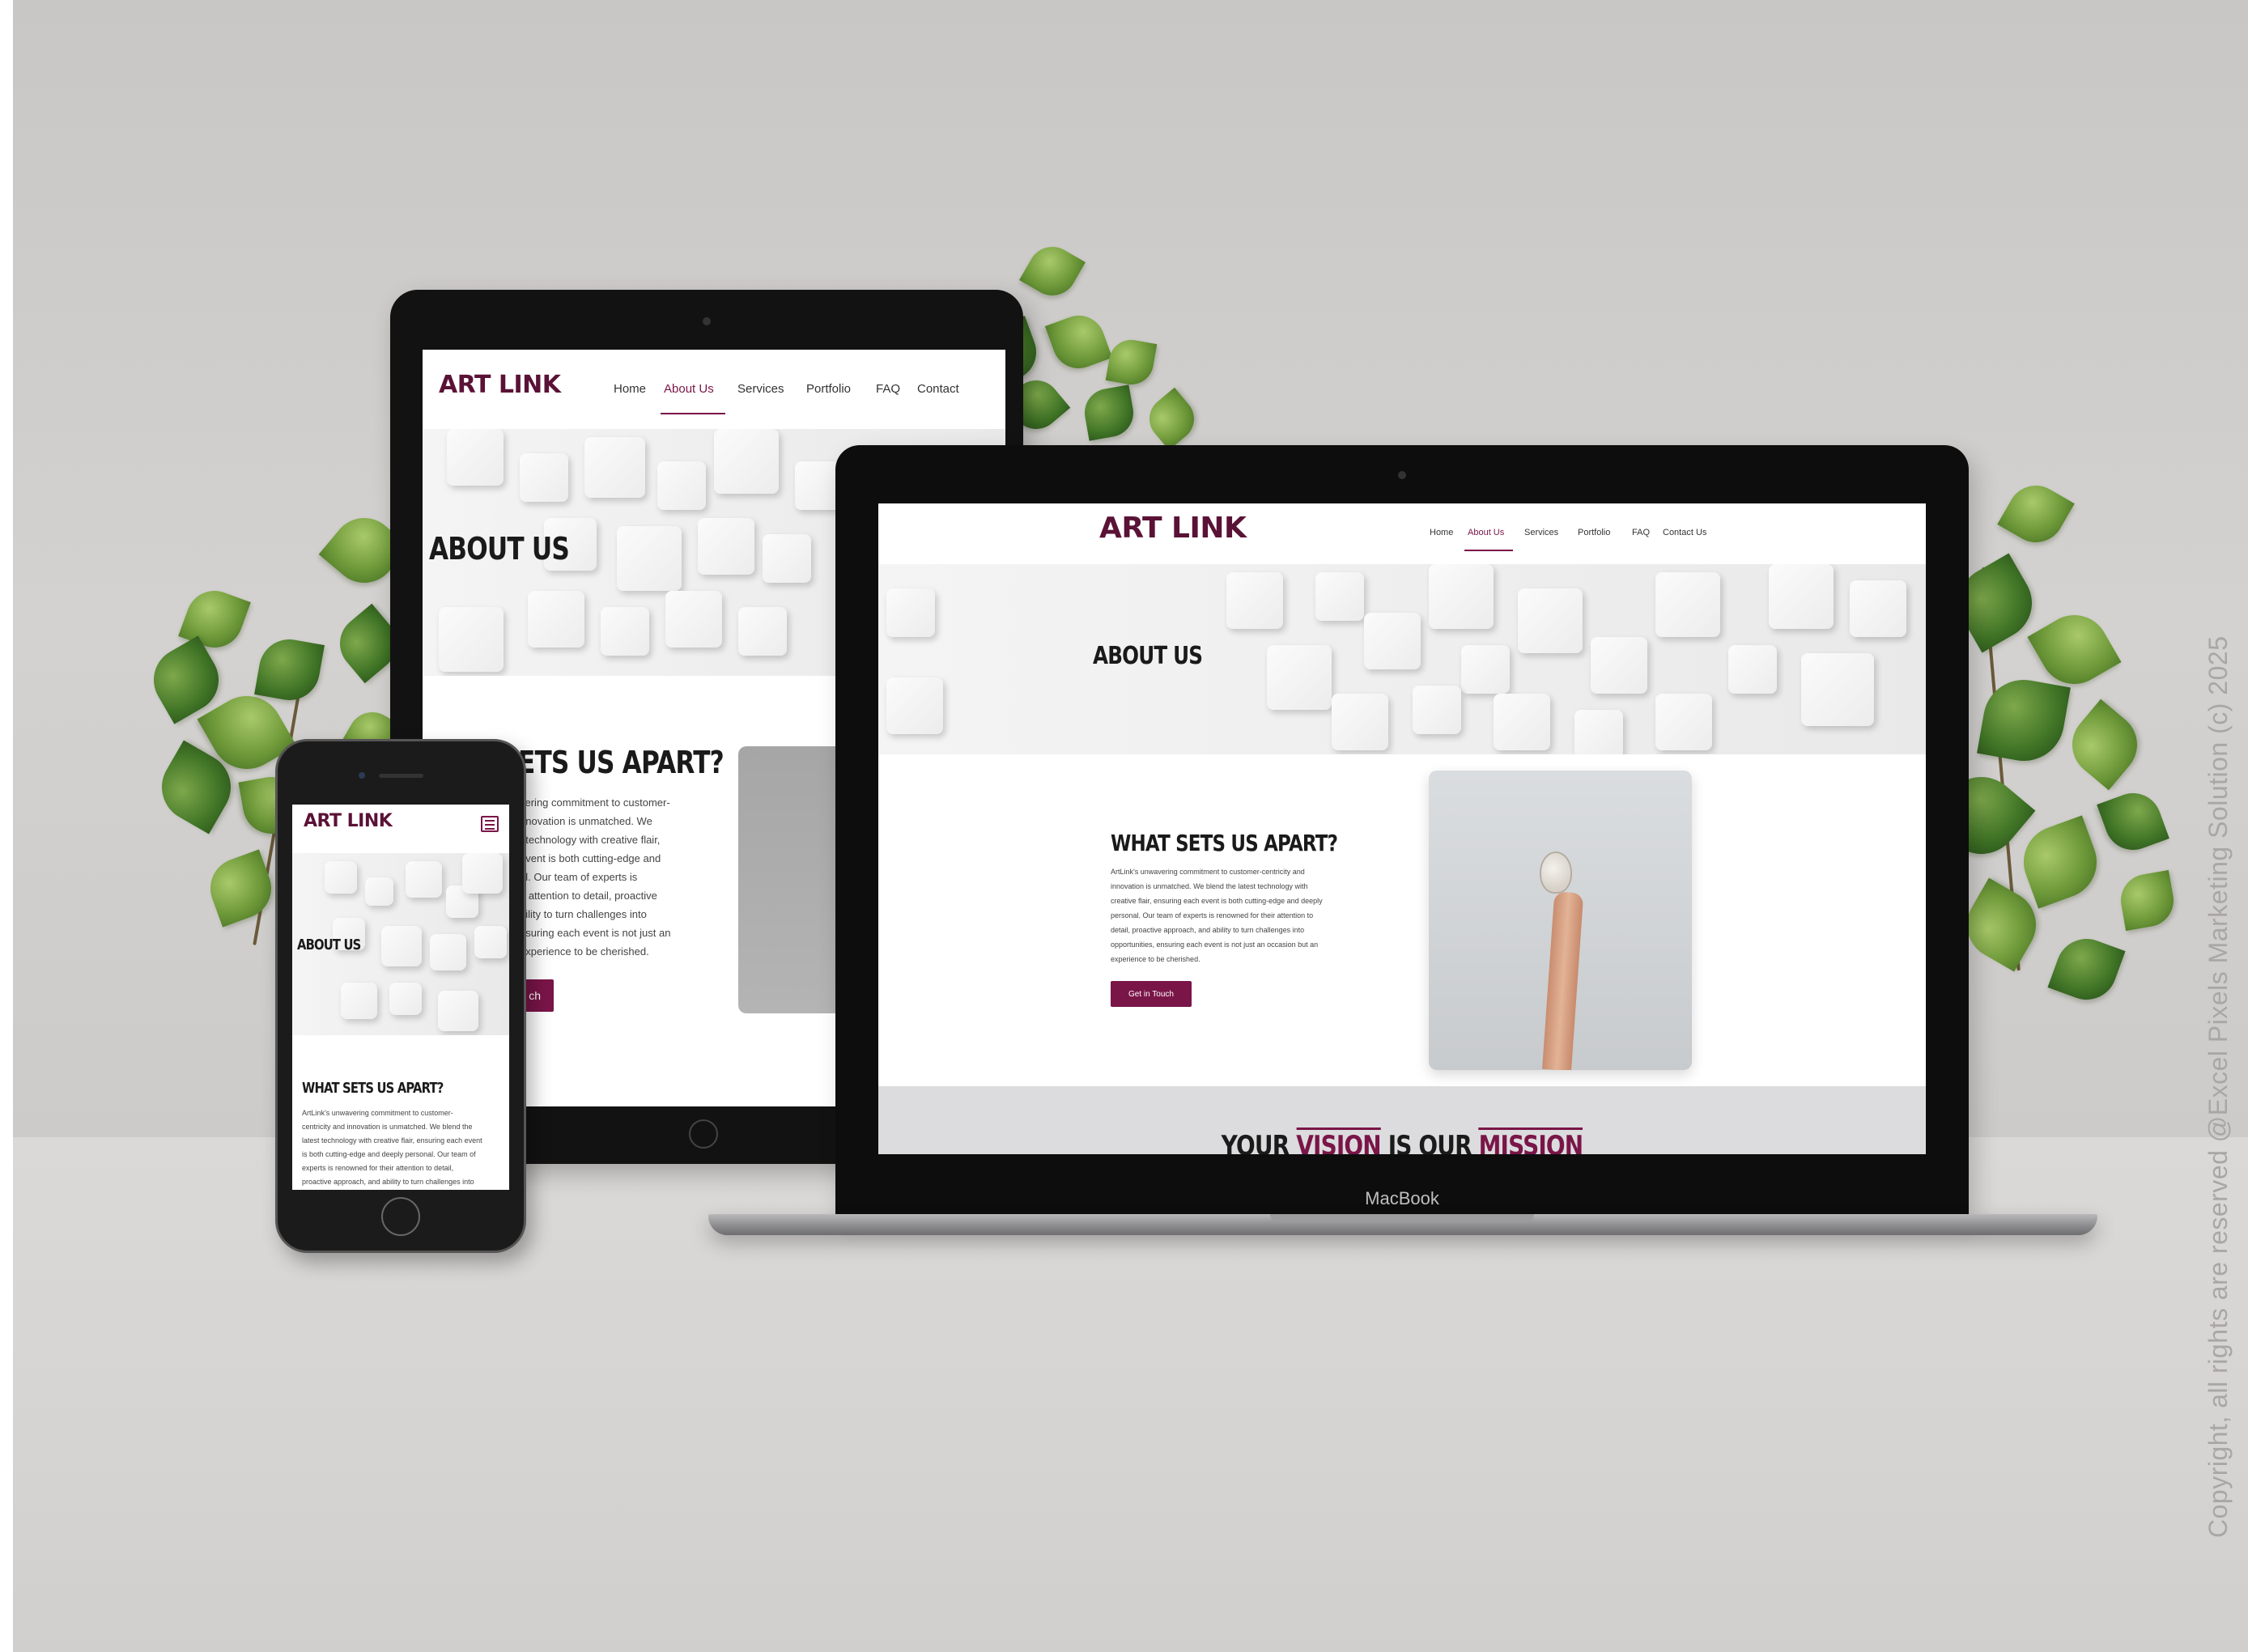 Image resolution: width=2248 pixels, height=1652 pixels. Describe the element at coordinates (1402, 1224) in the screenshot. I see `laptop-base` at that location.